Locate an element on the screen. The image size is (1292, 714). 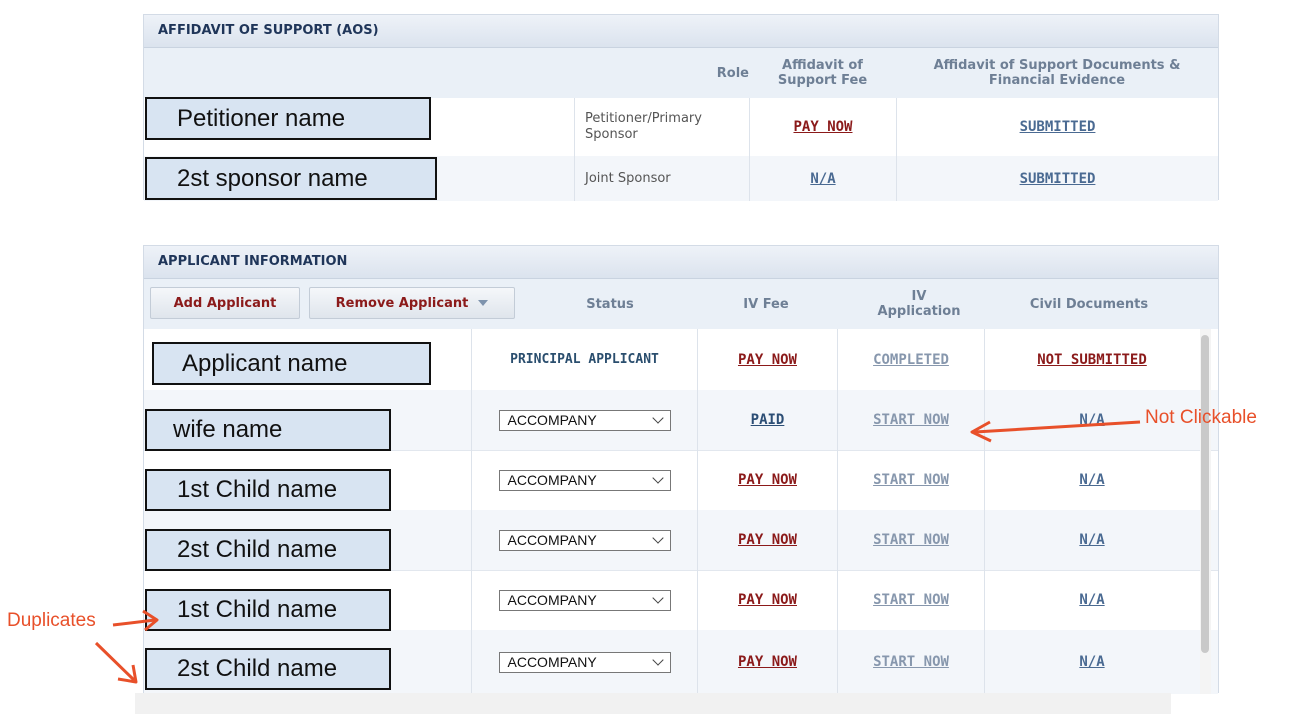
aos-fee-cell: PAY NOW is located at coordinates (822, 127).